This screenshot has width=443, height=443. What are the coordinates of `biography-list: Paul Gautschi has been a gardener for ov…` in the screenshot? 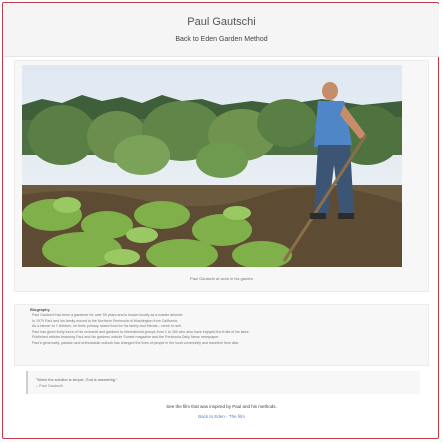 It's located at (227, 330).